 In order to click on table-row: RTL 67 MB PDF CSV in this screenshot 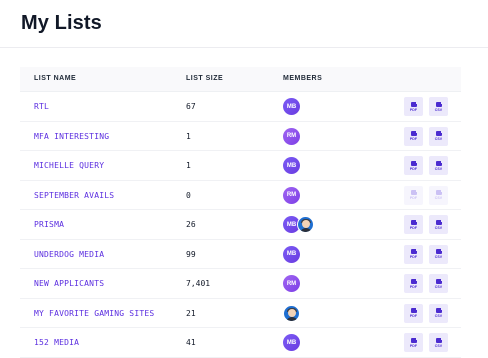, I will do `click(240, 107)`.